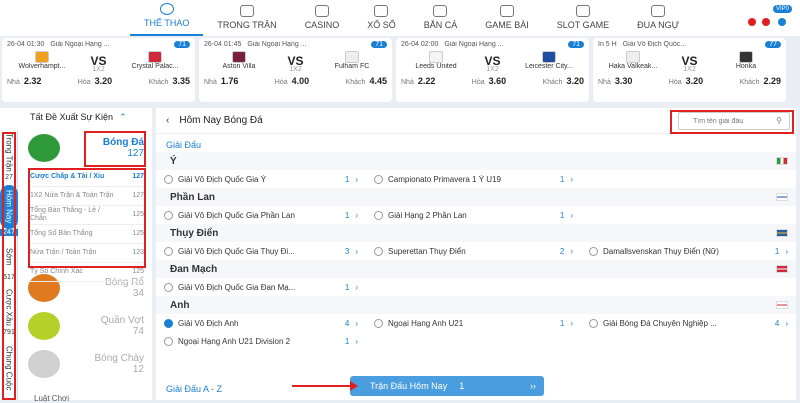 This screenshot has width=800, height=403. Describe the element at coordinates (366, 81) in the screenshot. I see `odds-button: Khách 4.45` at that location.